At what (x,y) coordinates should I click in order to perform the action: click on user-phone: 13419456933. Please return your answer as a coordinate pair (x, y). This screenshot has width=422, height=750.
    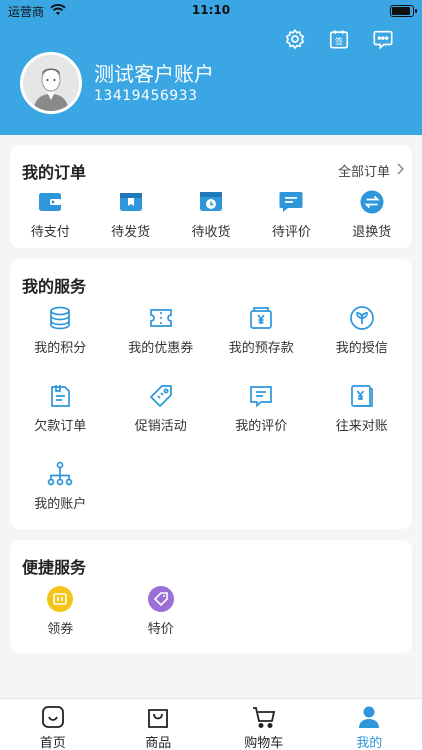
    Looking at the image, I should click on (146, 96).